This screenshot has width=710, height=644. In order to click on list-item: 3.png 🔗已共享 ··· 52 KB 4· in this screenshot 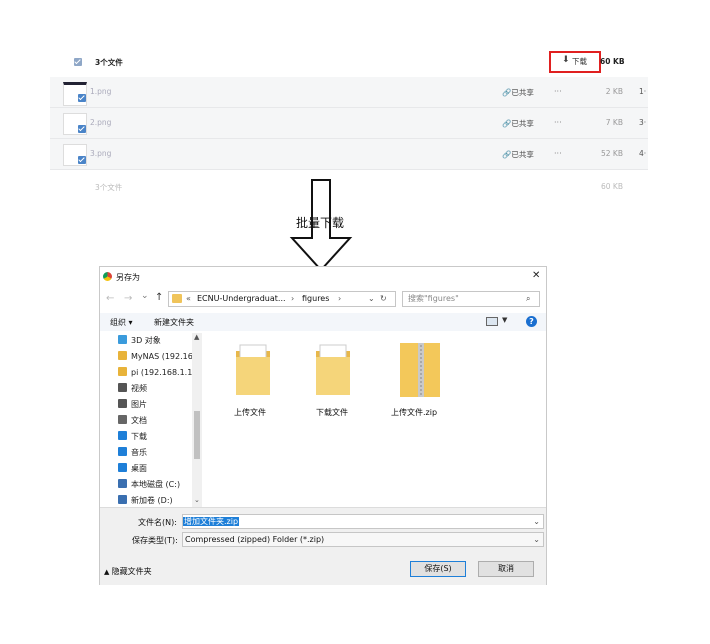, I will do `click(349, 154)`.